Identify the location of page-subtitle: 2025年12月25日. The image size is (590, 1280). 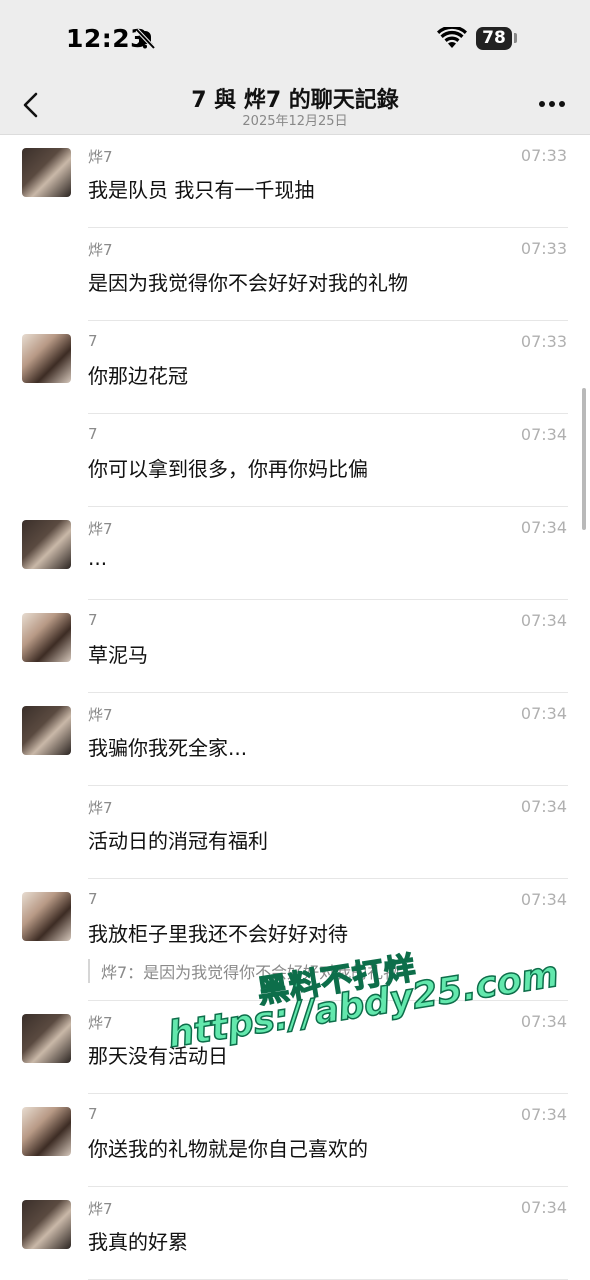
(295, 121).